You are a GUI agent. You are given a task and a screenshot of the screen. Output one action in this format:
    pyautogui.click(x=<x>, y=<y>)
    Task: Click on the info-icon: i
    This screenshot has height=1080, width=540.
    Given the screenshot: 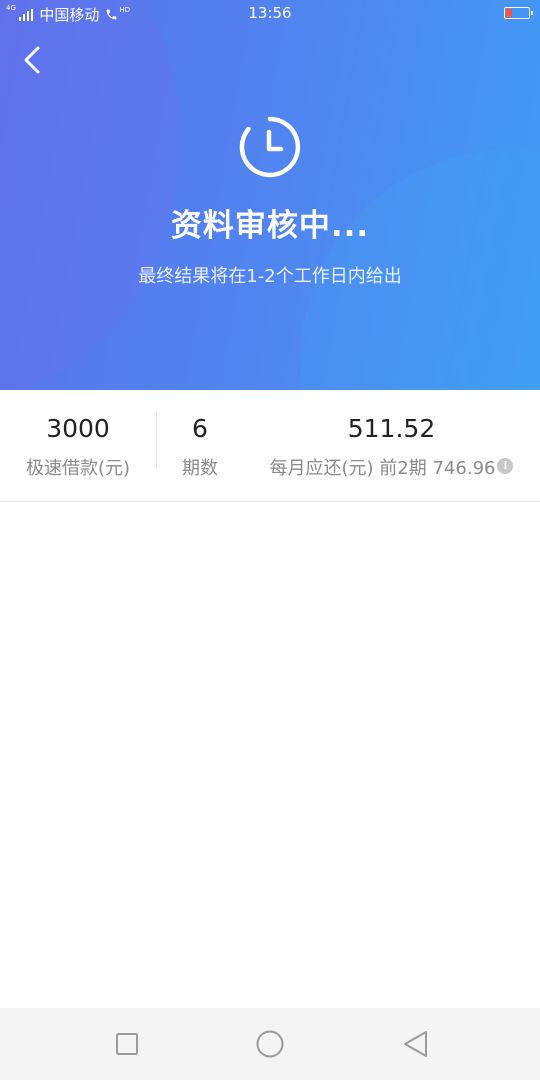 What is the action you would take?
    pyautogui.click(x=505, y=466)
    